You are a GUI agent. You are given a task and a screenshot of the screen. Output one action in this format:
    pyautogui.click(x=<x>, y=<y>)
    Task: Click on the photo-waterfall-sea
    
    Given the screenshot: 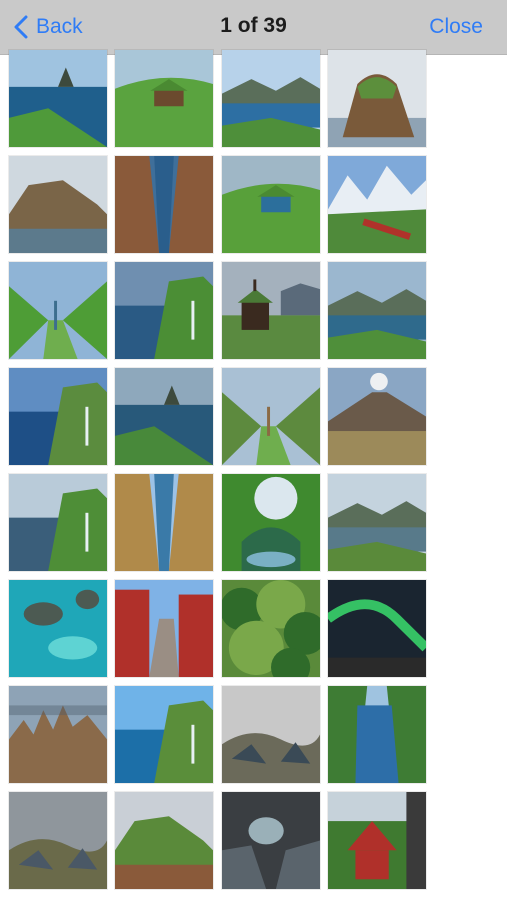 What is the action you would take?
    pyautogui.click(x=164, y=734)
    